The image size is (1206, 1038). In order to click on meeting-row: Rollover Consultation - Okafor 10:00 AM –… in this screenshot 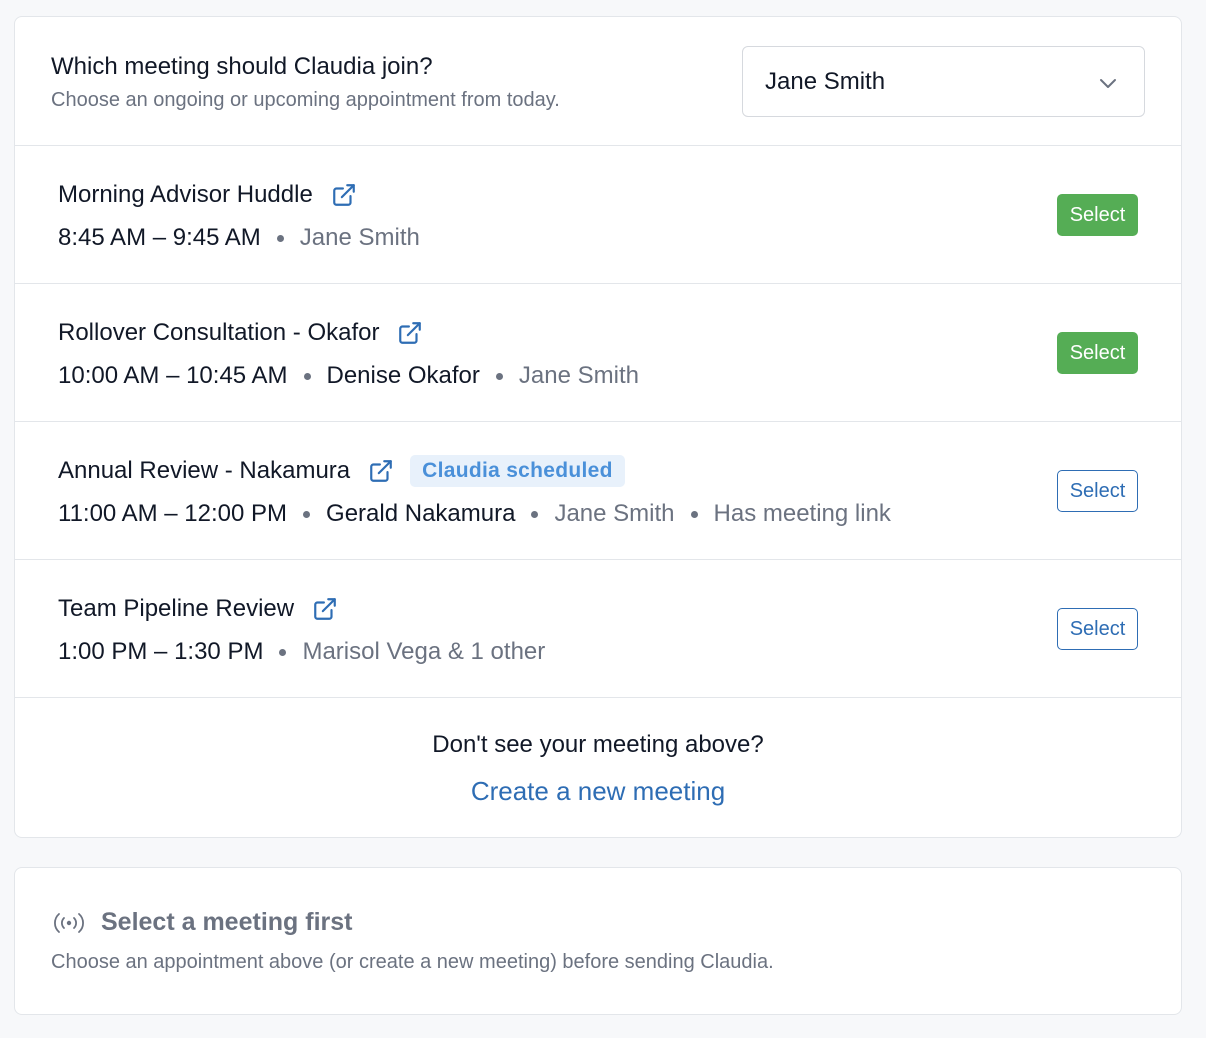, I will do `click(598, 353)`.